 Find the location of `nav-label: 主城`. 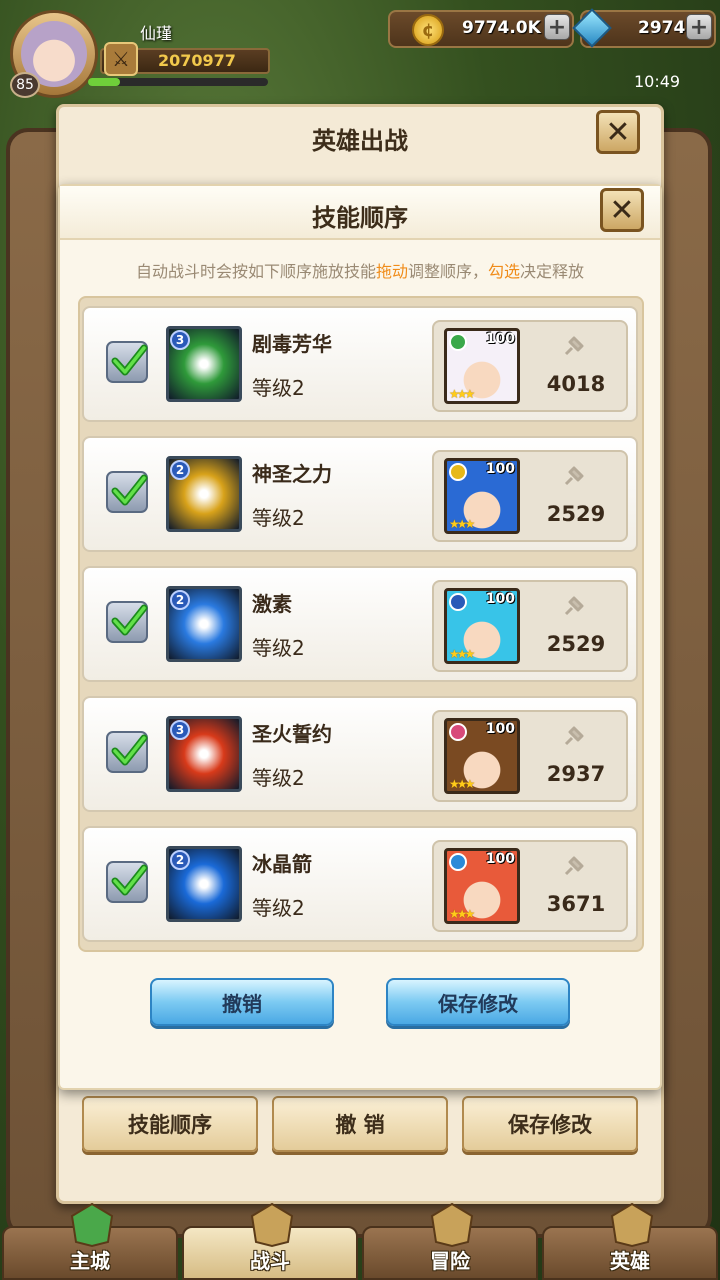

nav-label: 主城 is located at coordinates (90, 1261).